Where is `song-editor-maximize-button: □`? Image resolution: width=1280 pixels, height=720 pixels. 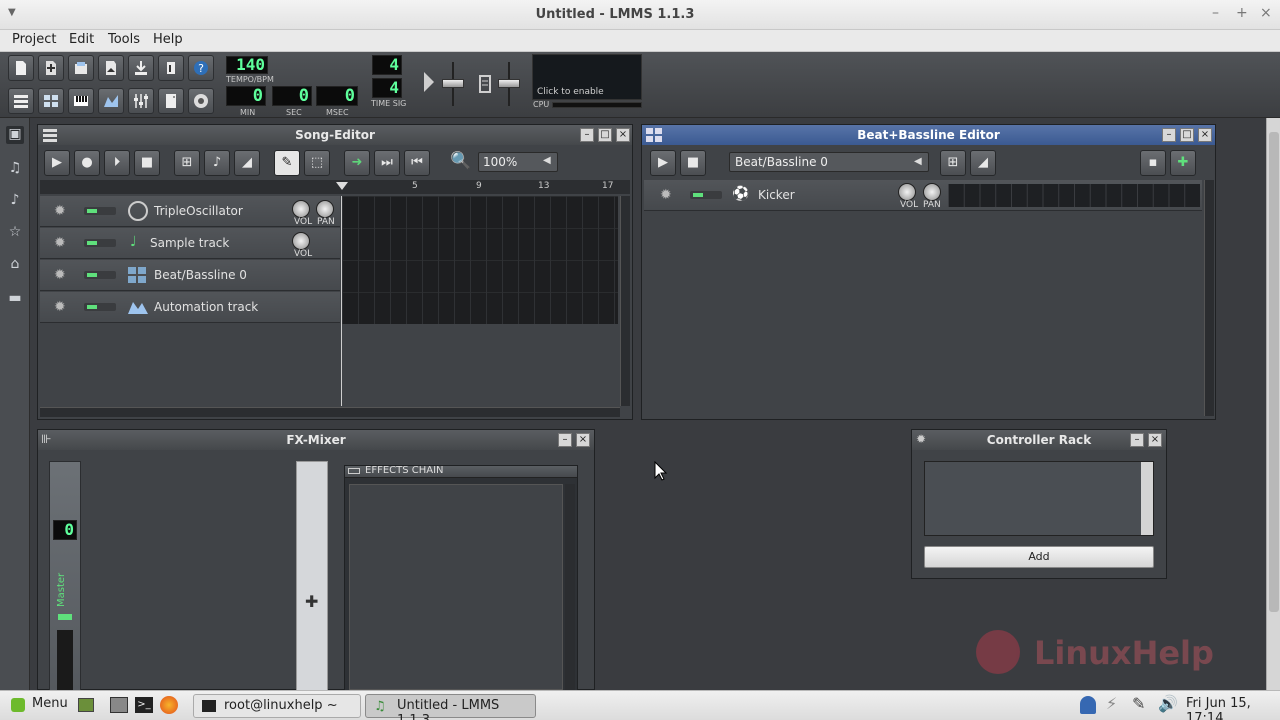 song-editor-maximize-button: □ is located at coordinates (605, 135).